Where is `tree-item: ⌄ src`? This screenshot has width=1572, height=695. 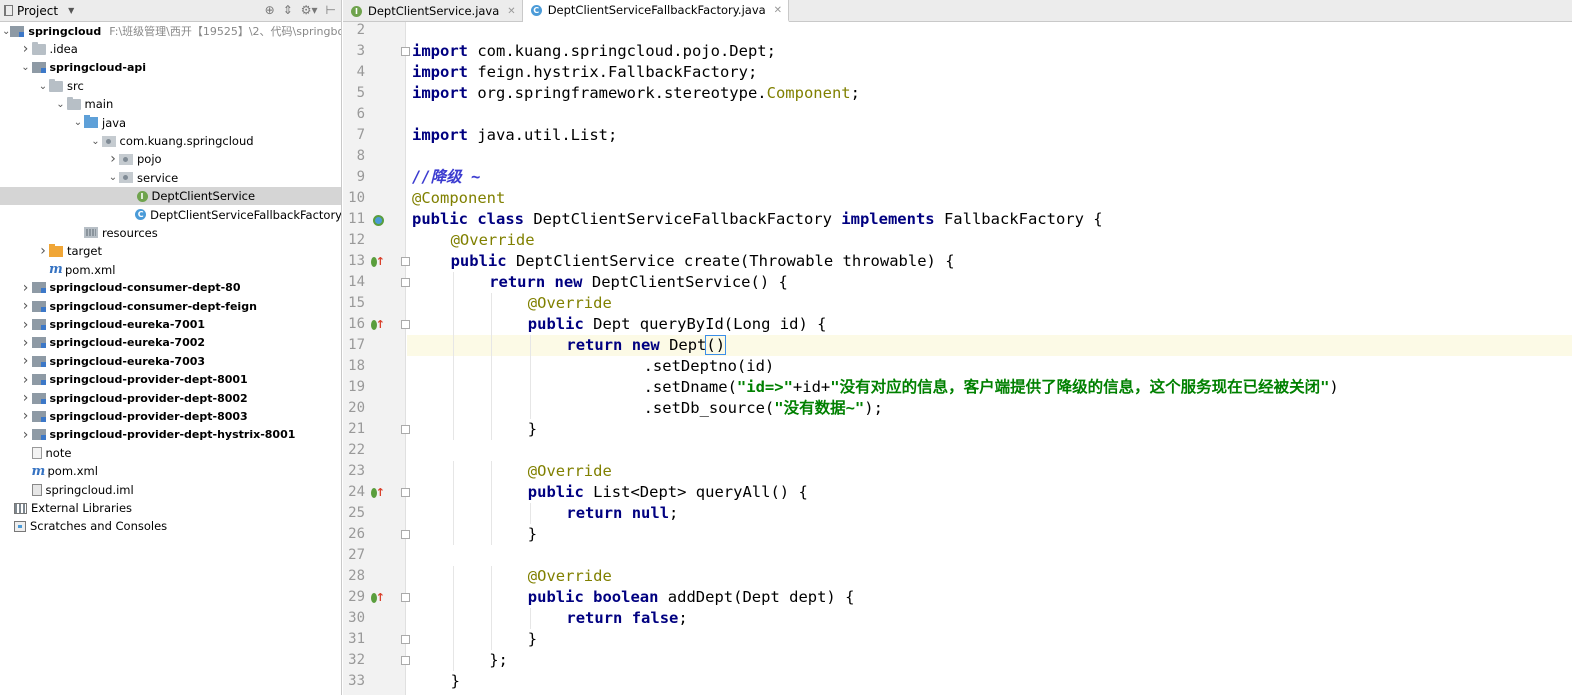
tree-item: ⌄ src is located at coordinates (170, 86).